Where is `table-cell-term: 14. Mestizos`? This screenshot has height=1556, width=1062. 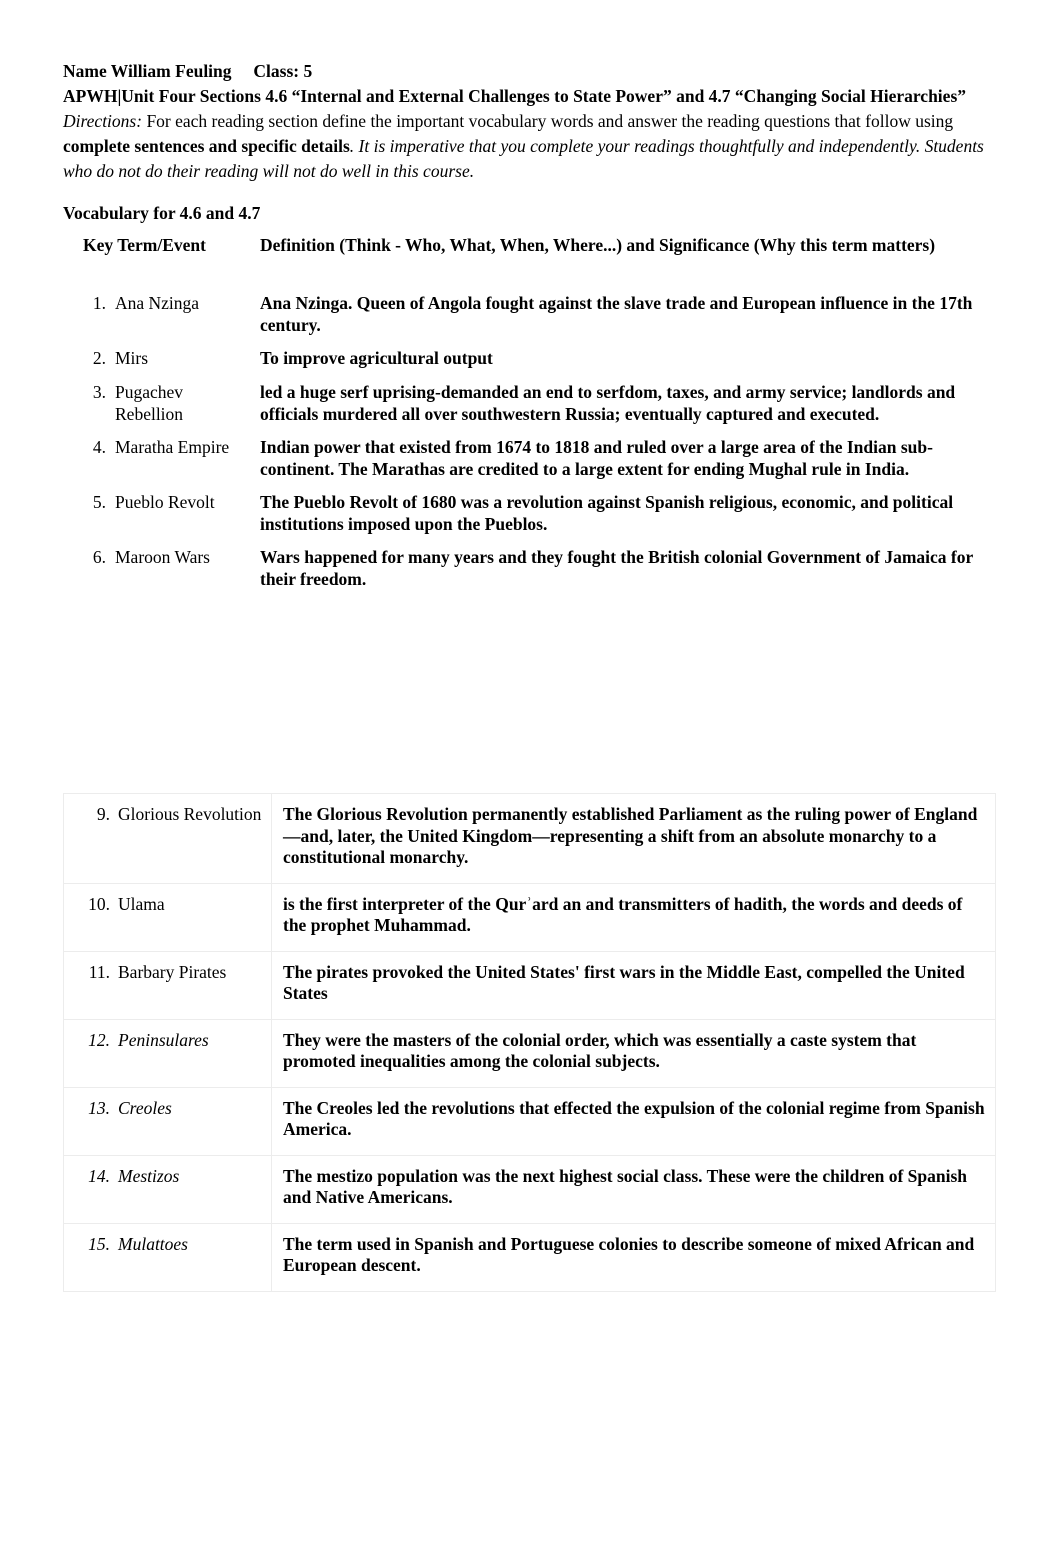
table-cell-term: 14. Mestizos is located at coordinates (167, 1189).